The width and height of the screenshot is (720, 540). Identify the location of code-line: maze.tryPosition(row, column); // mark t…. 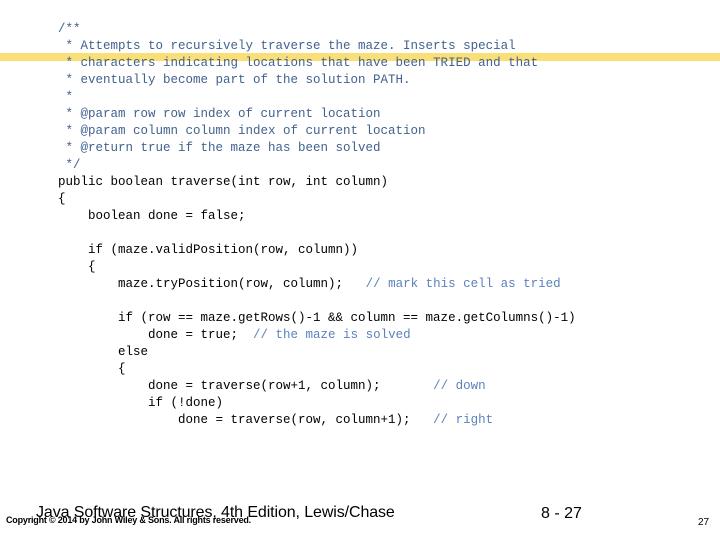
(388, 284).